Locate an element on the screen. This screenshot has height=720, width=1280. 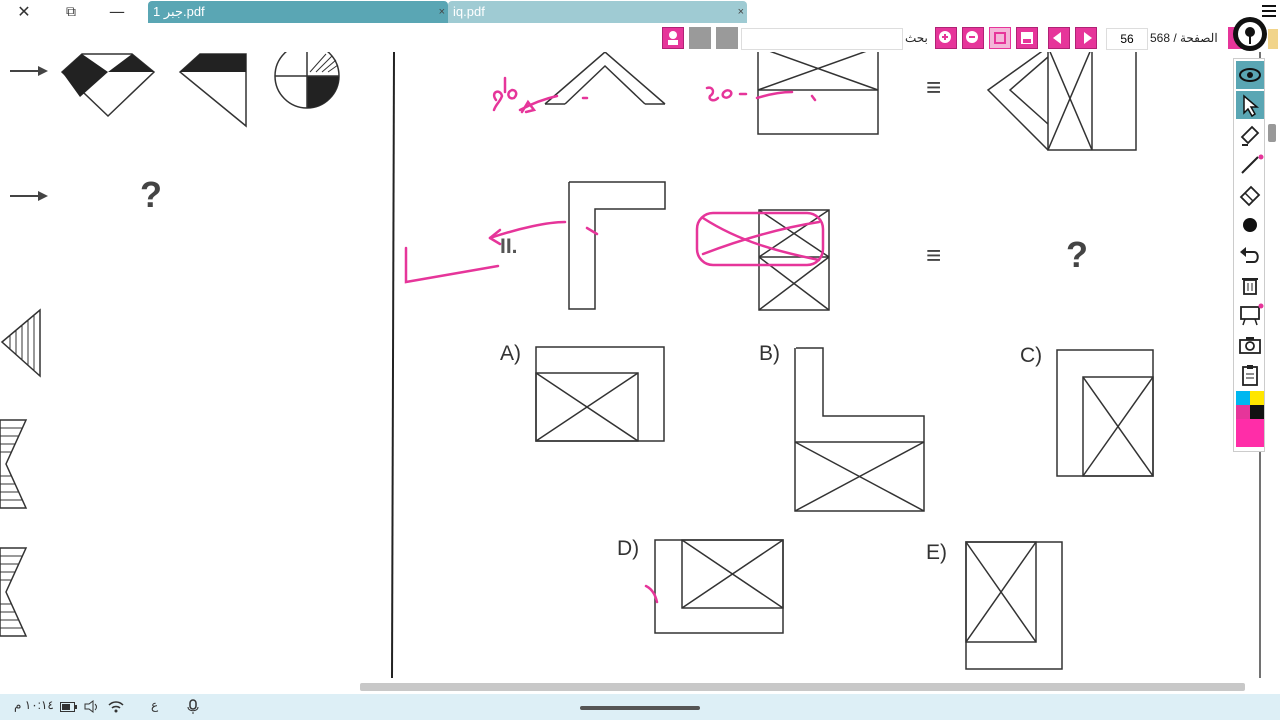
board-icon is located at coordinates (1250, 315).